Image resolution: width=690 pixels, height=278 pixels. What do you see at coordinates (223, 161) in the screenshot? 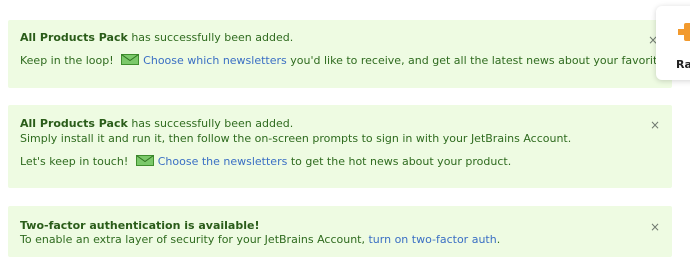
I see `choose-newsletters-link: Choose the newsletters` at bounding box center [223, 161].